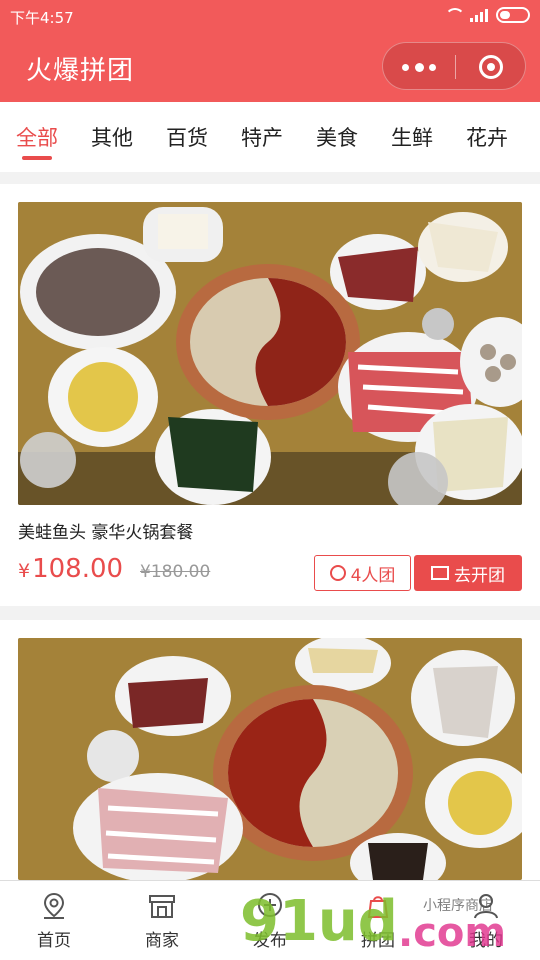  What do you see at coordinates (337, 137) in the screenshot?
I see `tab-food: 美食` at bounding box center [337, 137].